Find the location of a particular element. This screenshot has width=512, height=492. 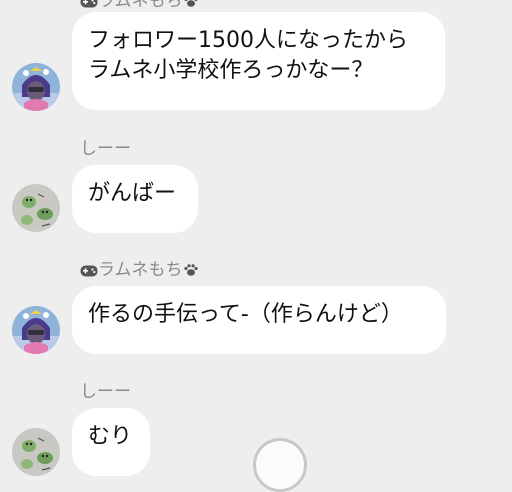

message-bubble: 作るの手伝って-（作らんけど） is located at coordinates (259, 320).